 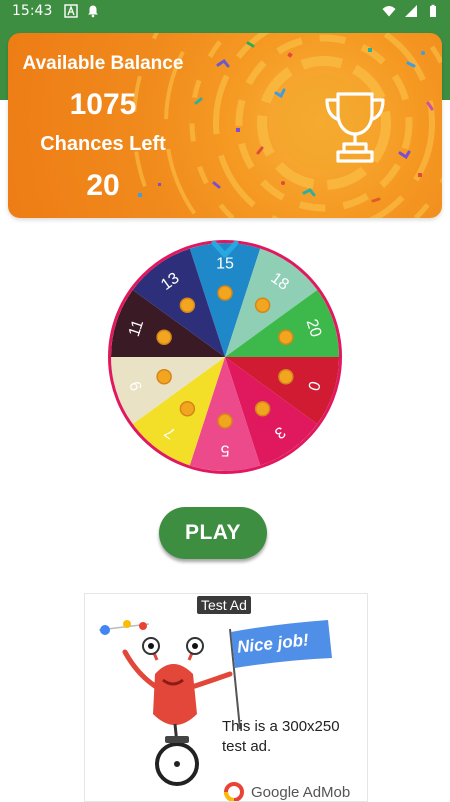 What do you see at coordinates (215, 710) in the screenshot?
I see `ad-illustration` at bounding box center [215, 710].